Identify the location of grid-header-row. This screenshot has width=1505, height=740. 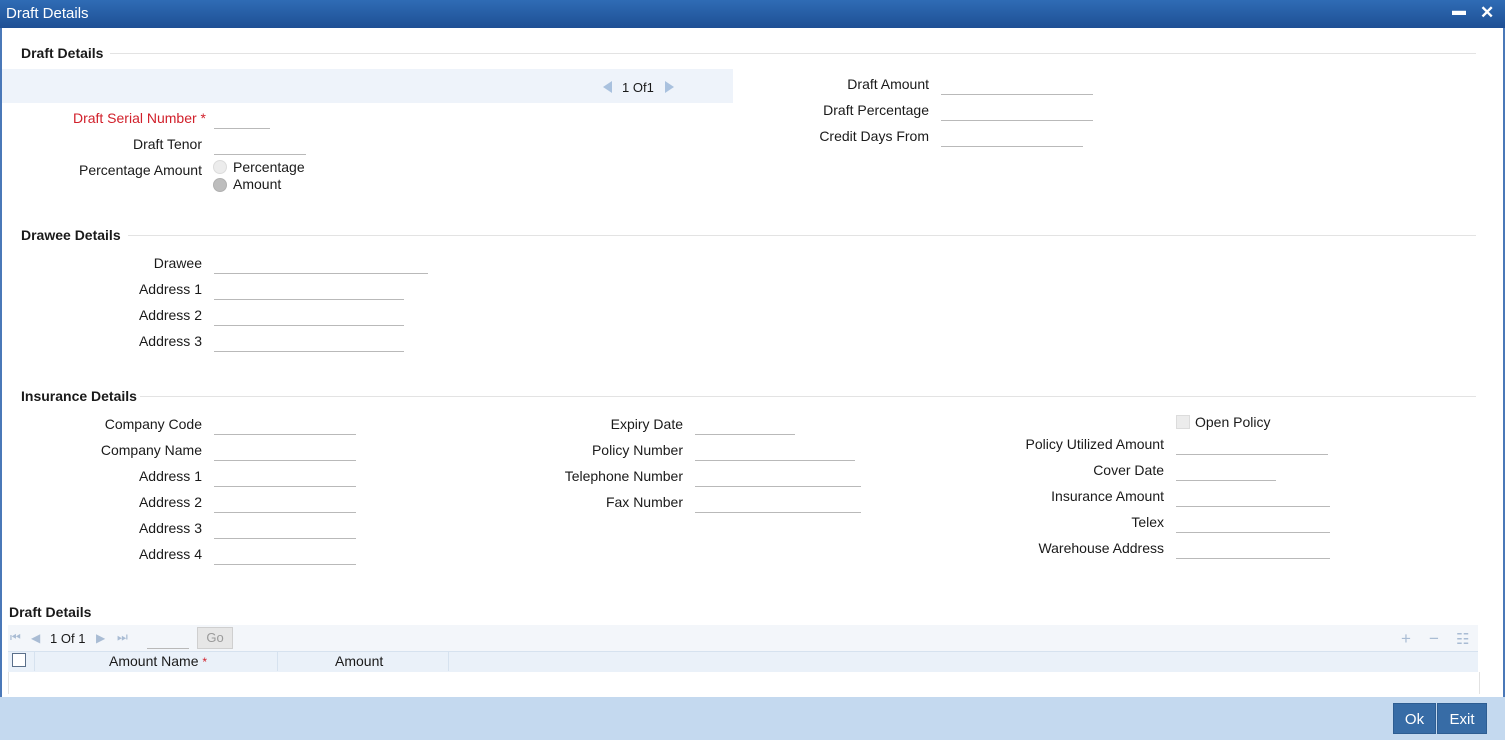
(743, 662).